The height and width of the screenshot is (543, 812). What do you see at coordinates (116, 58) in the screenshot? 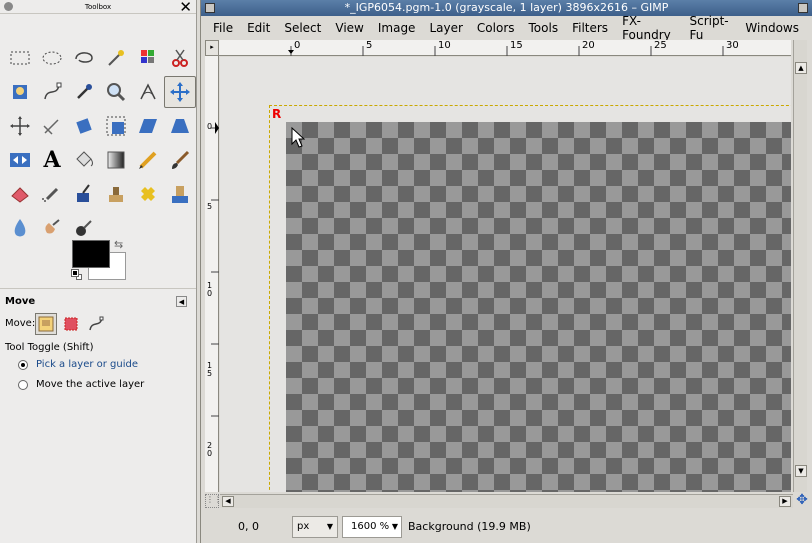
I see `fuzzy-select-icon` at bounding box center [116, 58].